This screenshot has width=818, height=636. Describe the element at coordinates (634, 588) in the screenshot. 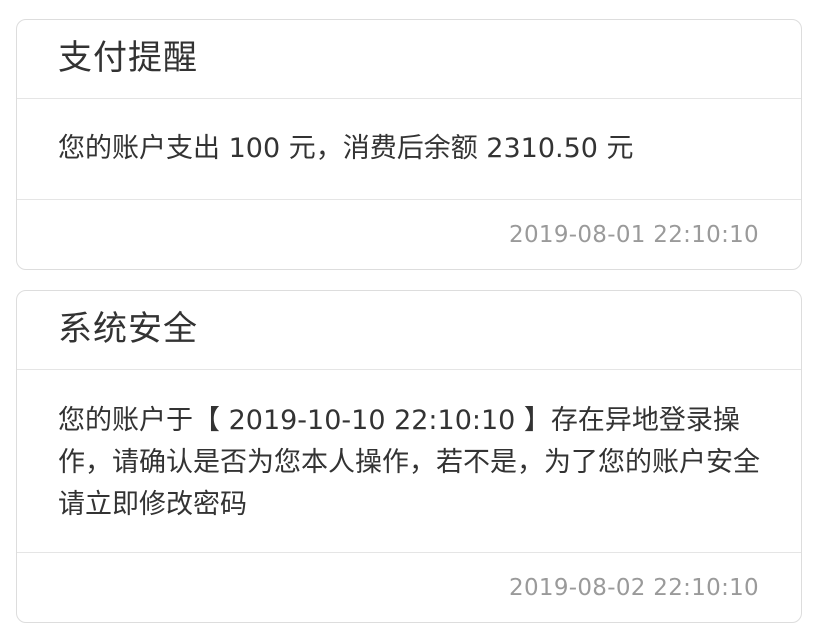

I see `message-timestamp: 2019-08-02 22:10:10` at that location.